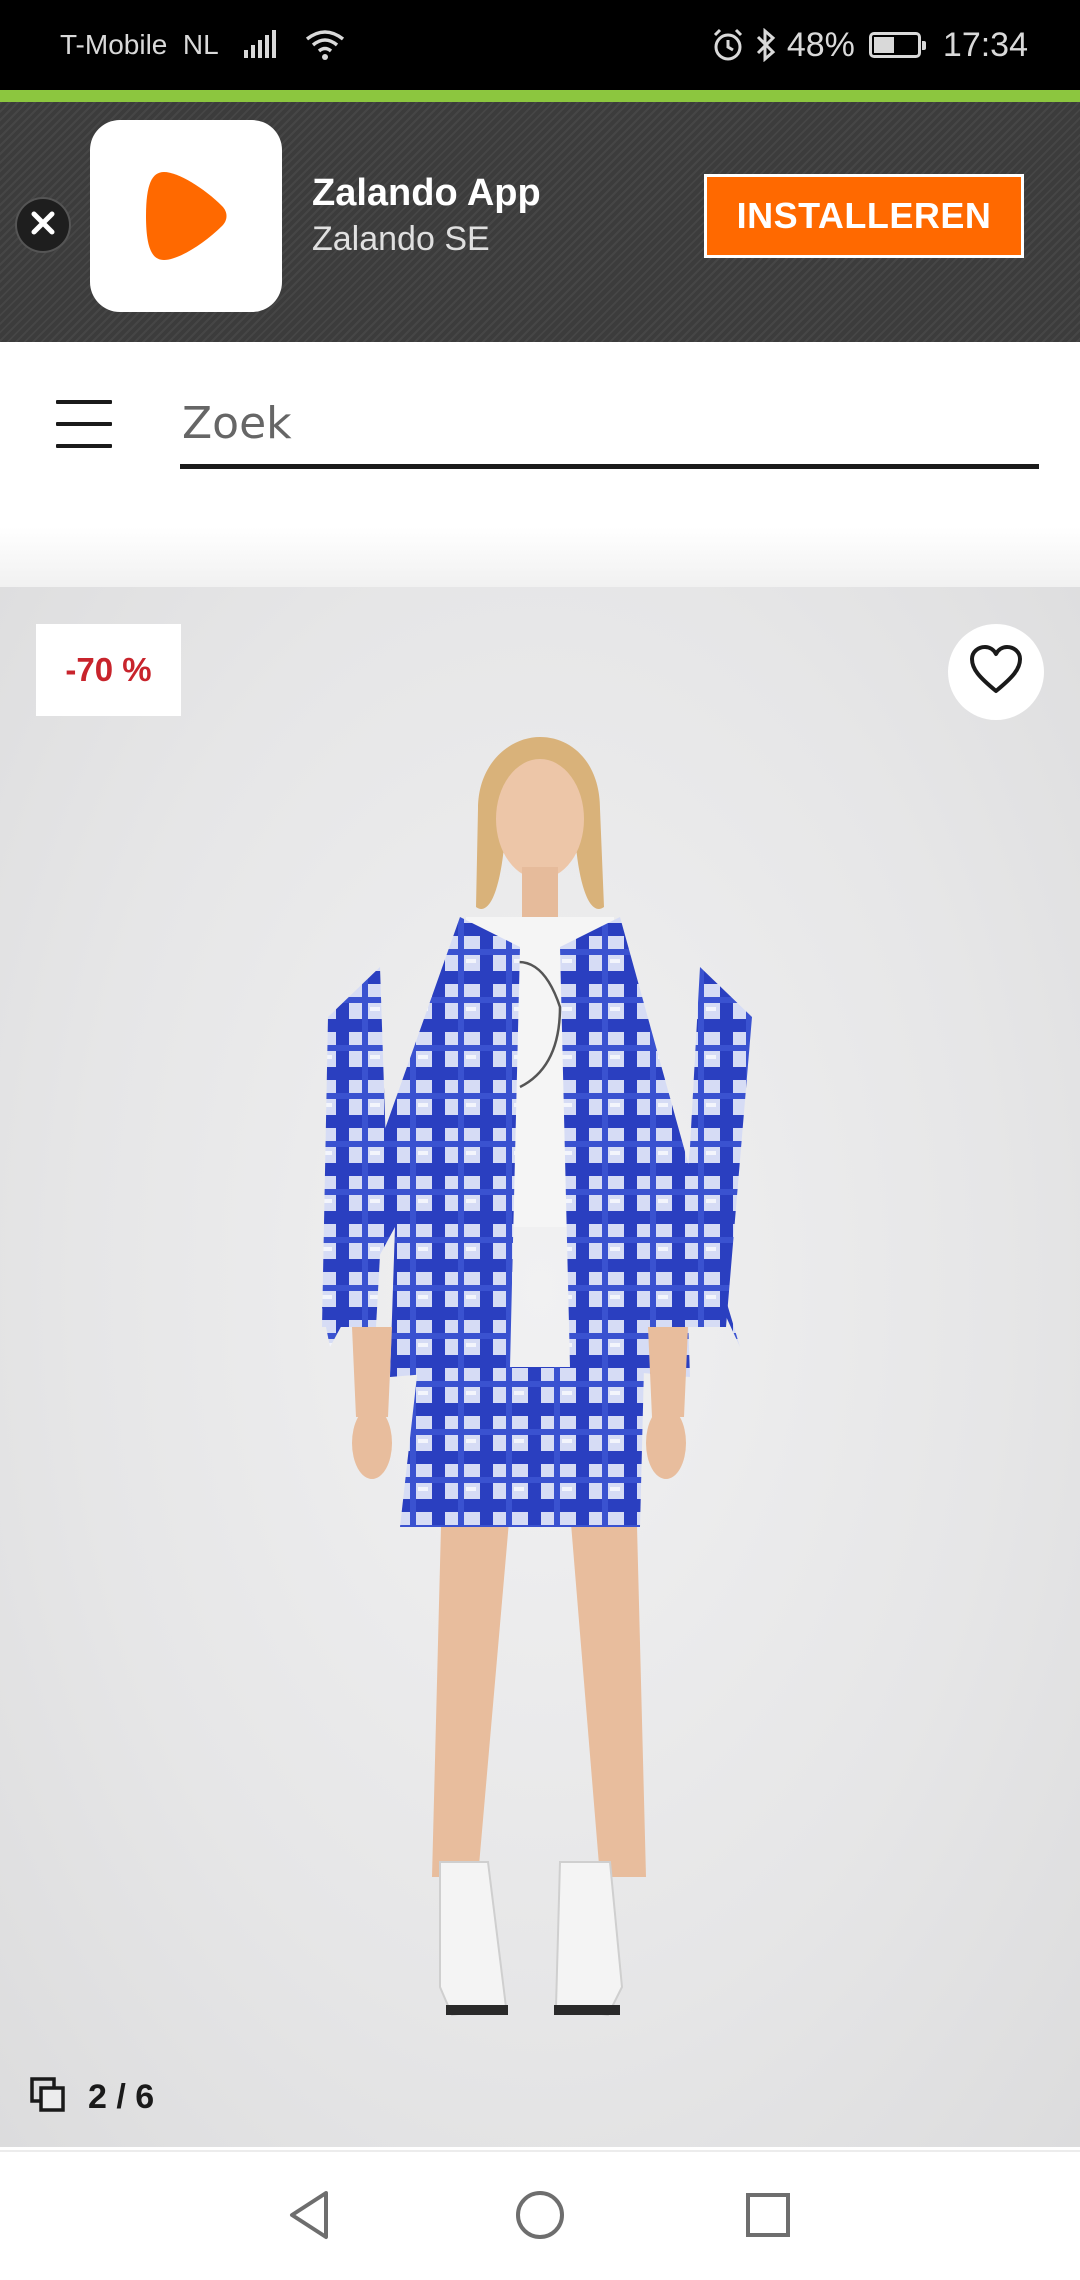 Image resolution: width=1080 pixels, height=2280 pixels. I want to click on status-bar: T-Mobile NL 48% 17:34, so click(540, 45).